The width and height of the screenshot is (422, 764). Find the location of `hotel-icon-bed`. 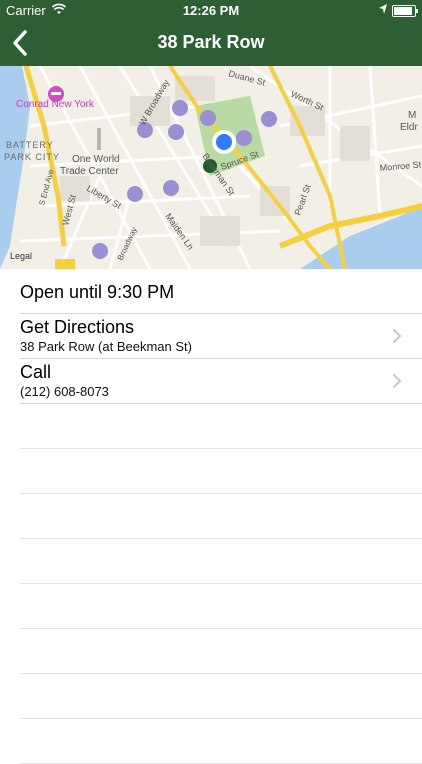

hotel-icon-bed is located at coordinates (56, 93).